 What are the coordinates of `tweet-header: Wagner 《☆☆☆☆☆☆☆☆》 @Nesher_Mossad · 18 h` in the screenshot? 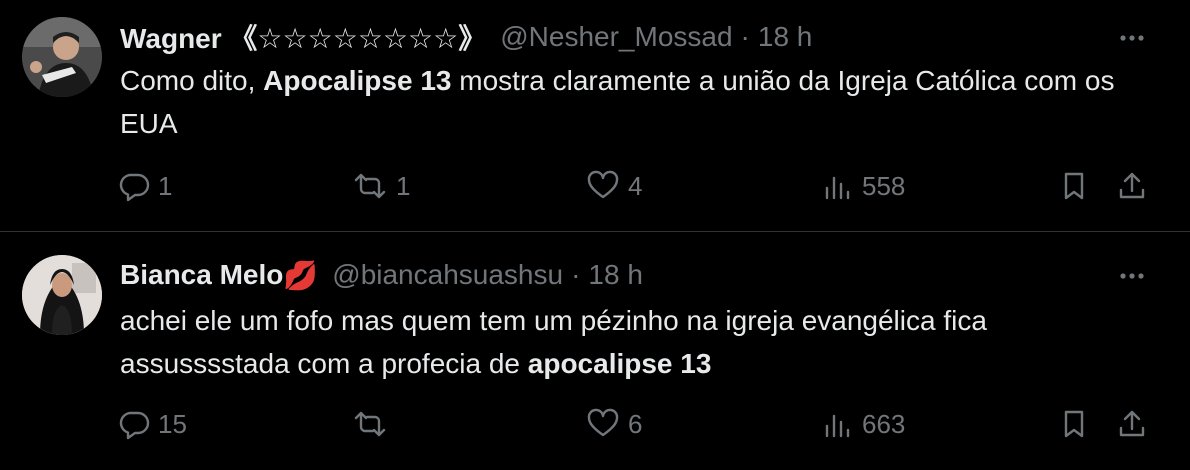 It's located at (615, 37).